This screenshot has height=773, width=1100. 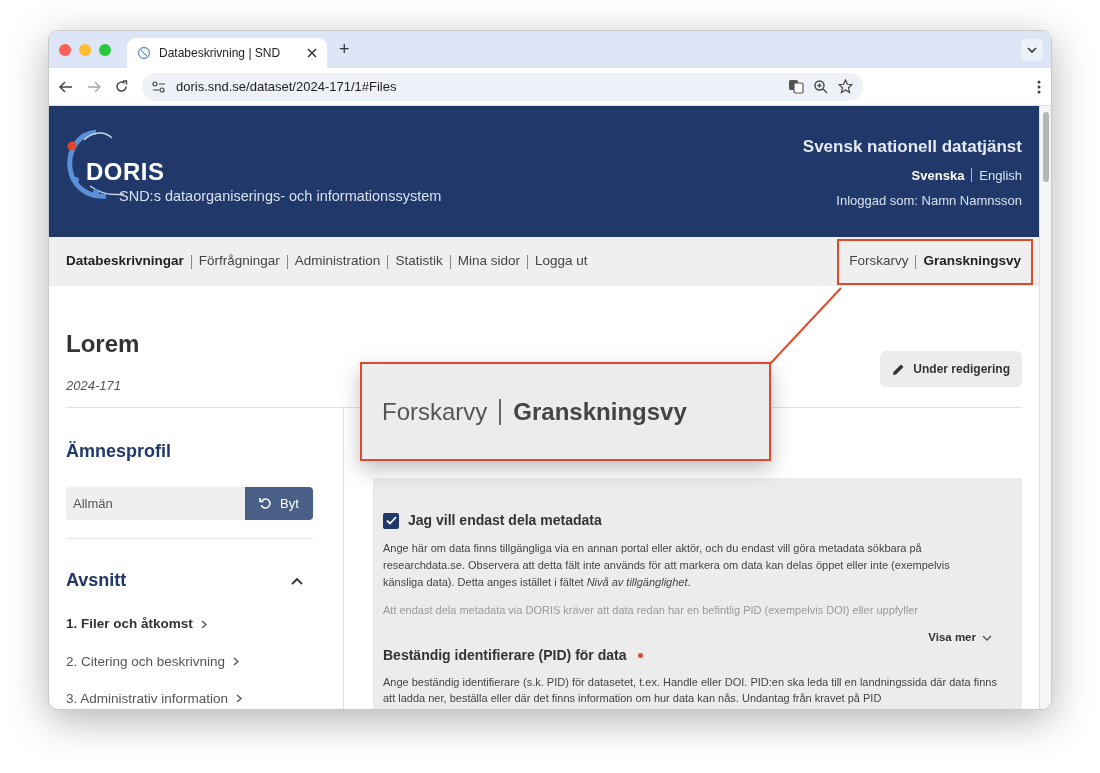 I want to click on language-link: Svenska, so click(x=938, y=175).